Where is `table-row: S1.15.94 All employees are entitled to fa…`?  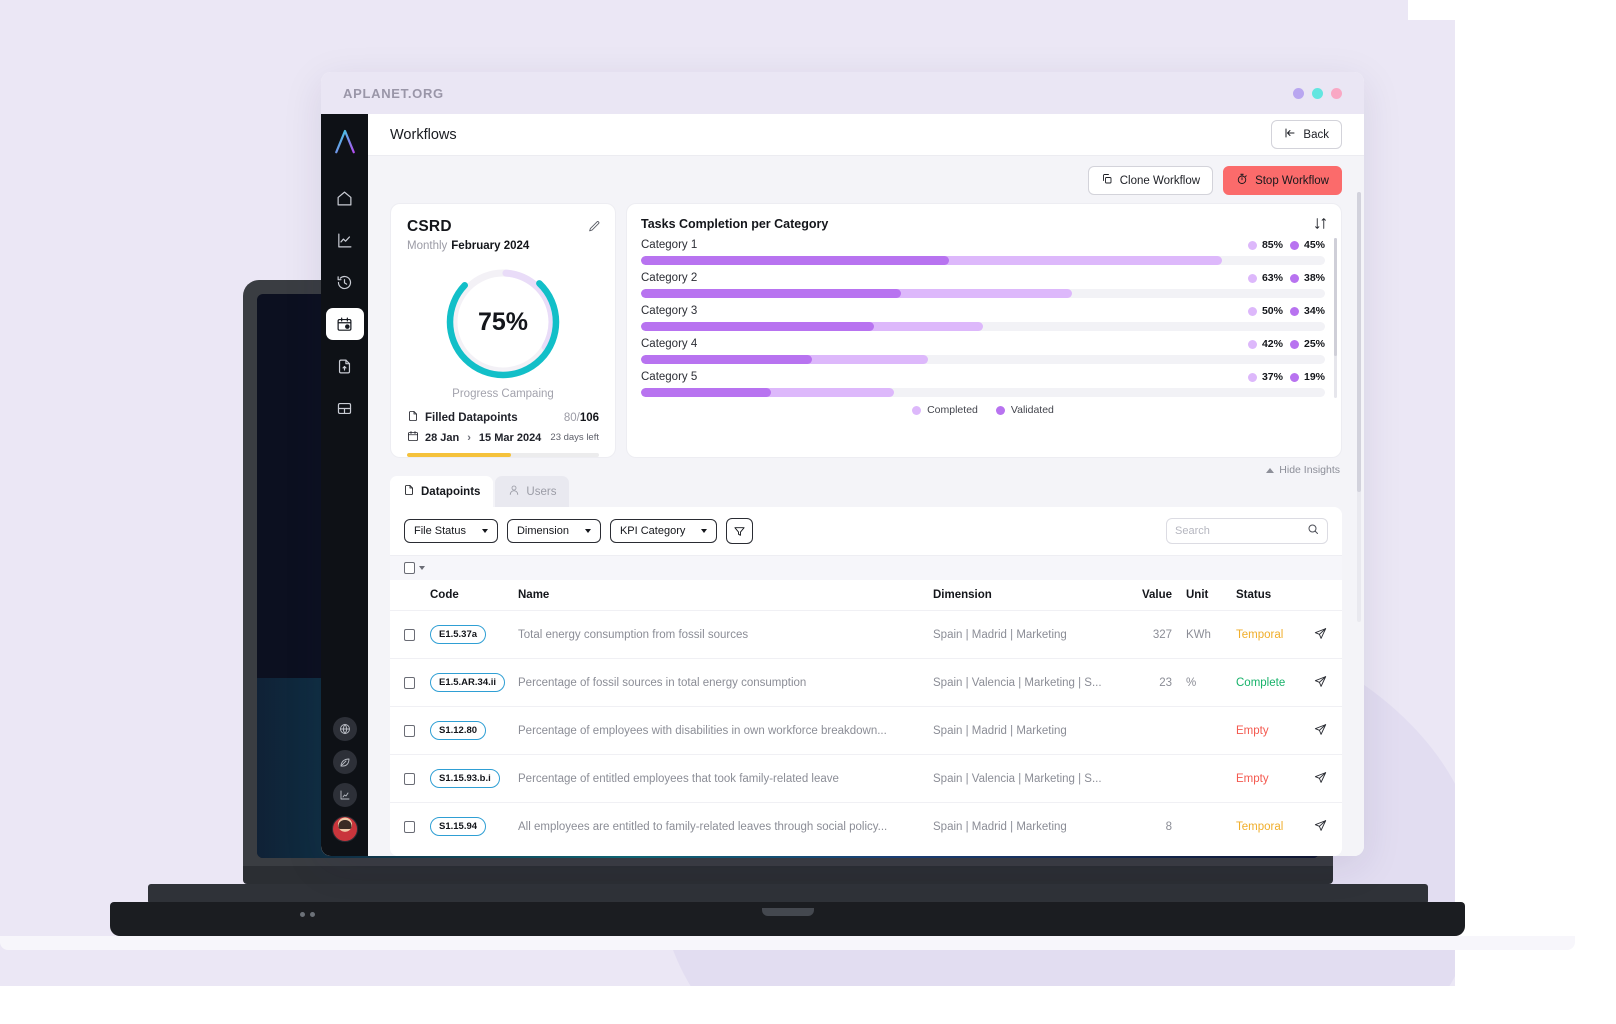 table-row: S1.15.94 All employees are entitled to fa… is located at coordinates (866, 826).